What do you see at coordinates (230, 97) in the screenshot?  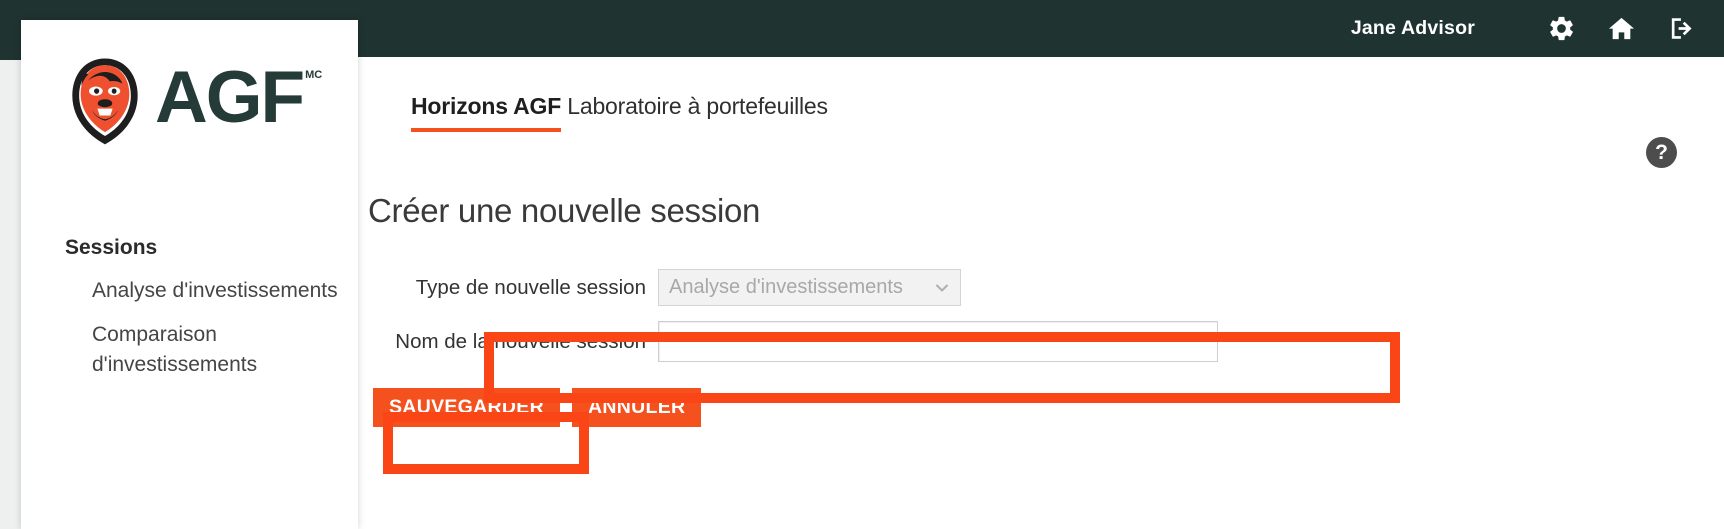 I see `agf-logo-text: AGF` at bounding box center [230, 97].